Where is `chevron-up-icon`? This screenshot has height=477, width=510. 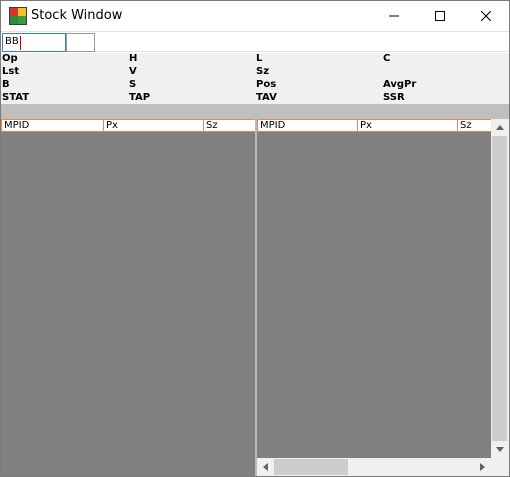 chevron-up-icon is located at coordinates (499, 127).